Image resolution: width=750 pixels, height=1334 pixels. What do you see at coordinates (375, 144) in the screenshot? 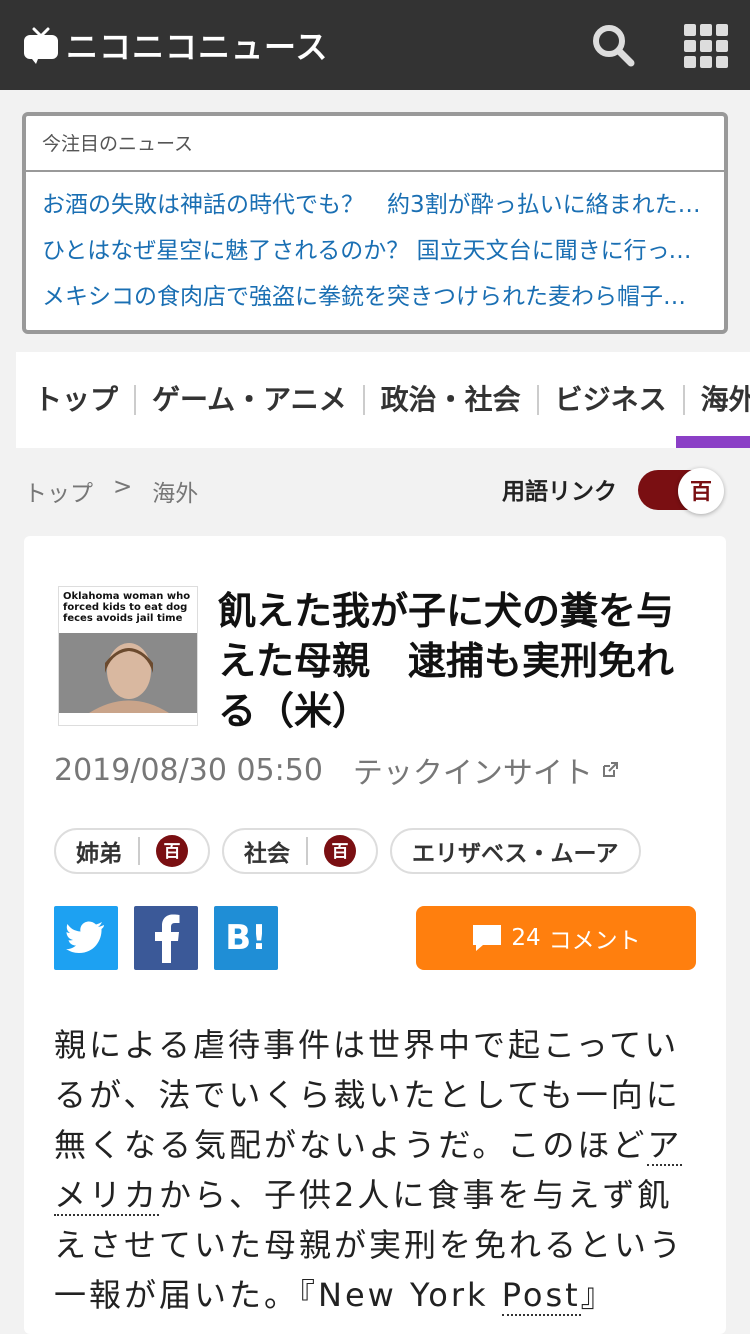
I see `trending-heading: 今注目のニュース` at bounding box center [375, 144].